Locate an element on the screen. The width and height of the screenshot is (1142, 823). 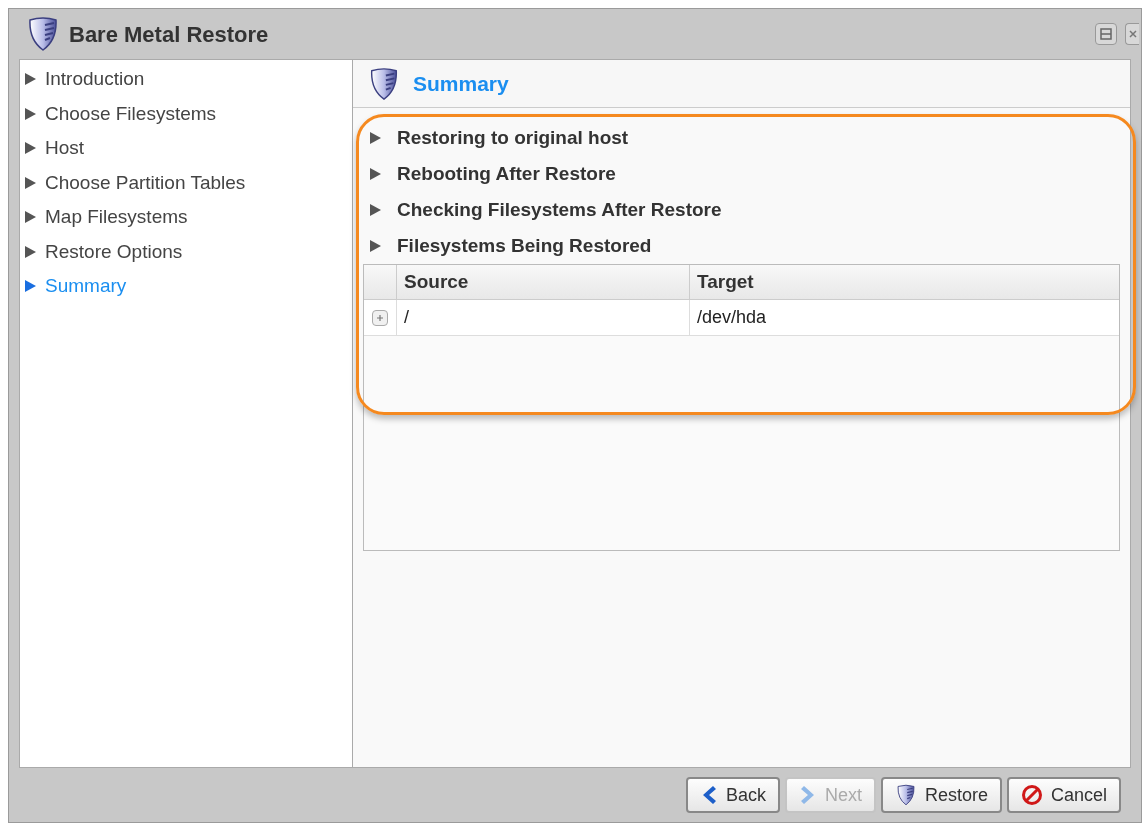
step-item: Choose Partition Tables is located at coordinates (188, 182).